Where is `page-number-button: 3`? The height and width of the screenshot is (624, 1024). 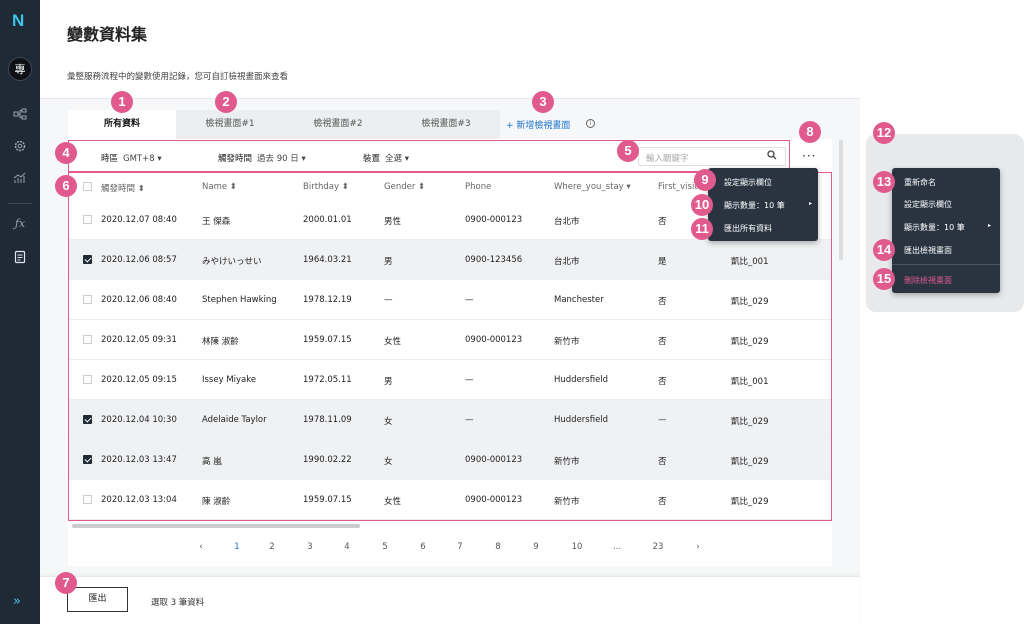 page-number-button: 3 is located at coordinates (310, 547).